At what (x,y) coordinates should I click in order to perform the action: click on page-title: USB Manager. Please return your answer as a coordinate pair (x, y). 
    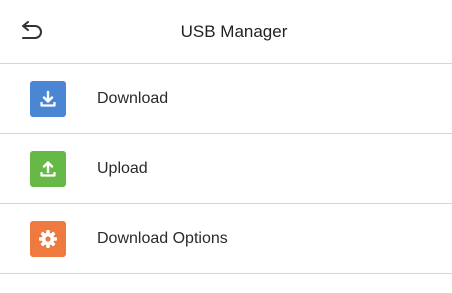
    Looking at the image, I should click on (234, 31).